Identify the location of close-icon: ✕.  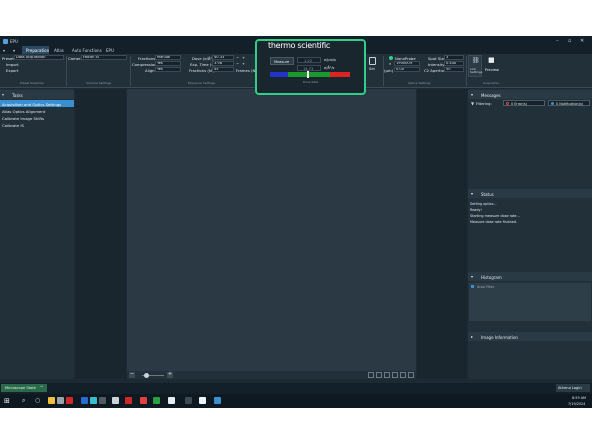
(582, 41).